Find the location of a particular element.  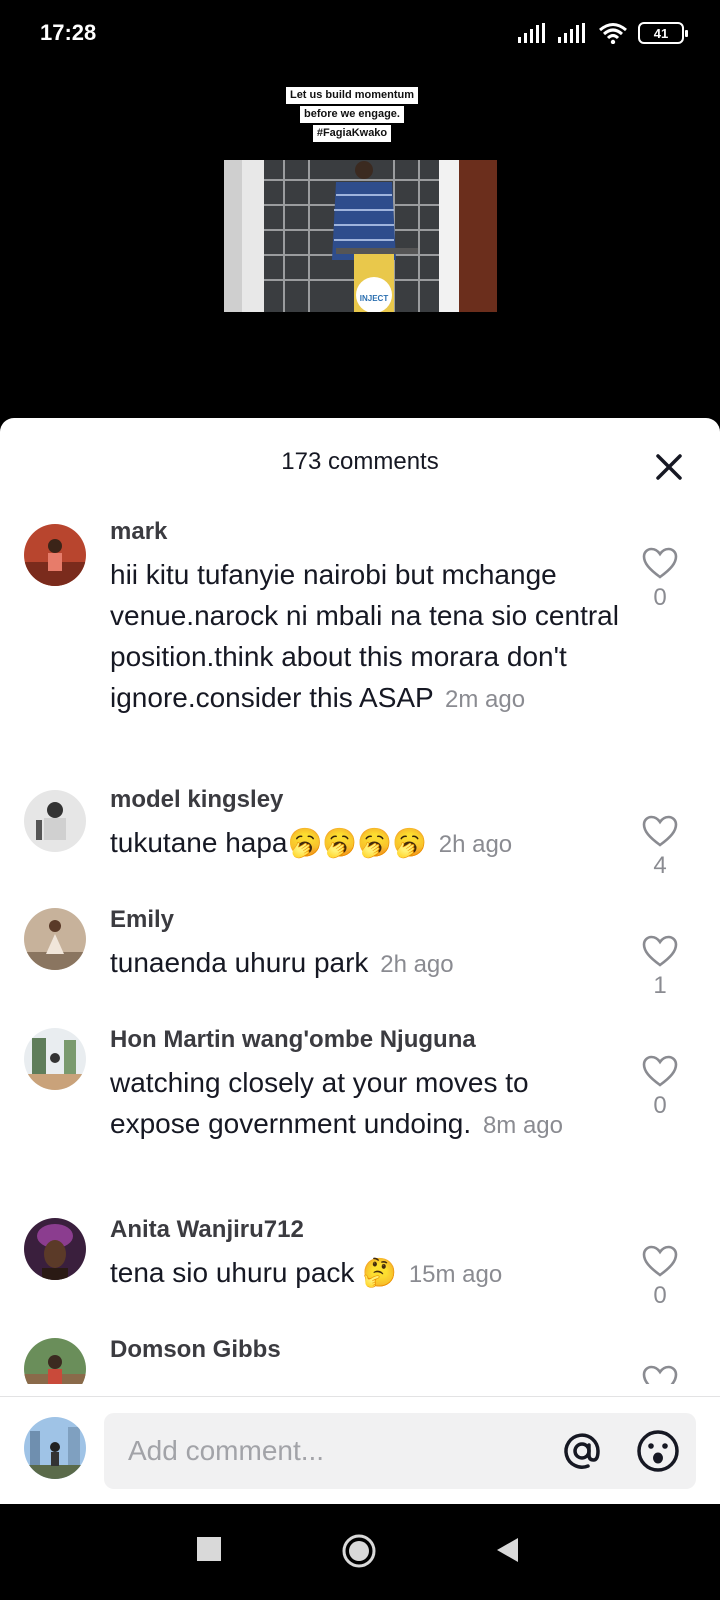

comment-item: Domson Gibbs is located at coordinates (360, 1359).